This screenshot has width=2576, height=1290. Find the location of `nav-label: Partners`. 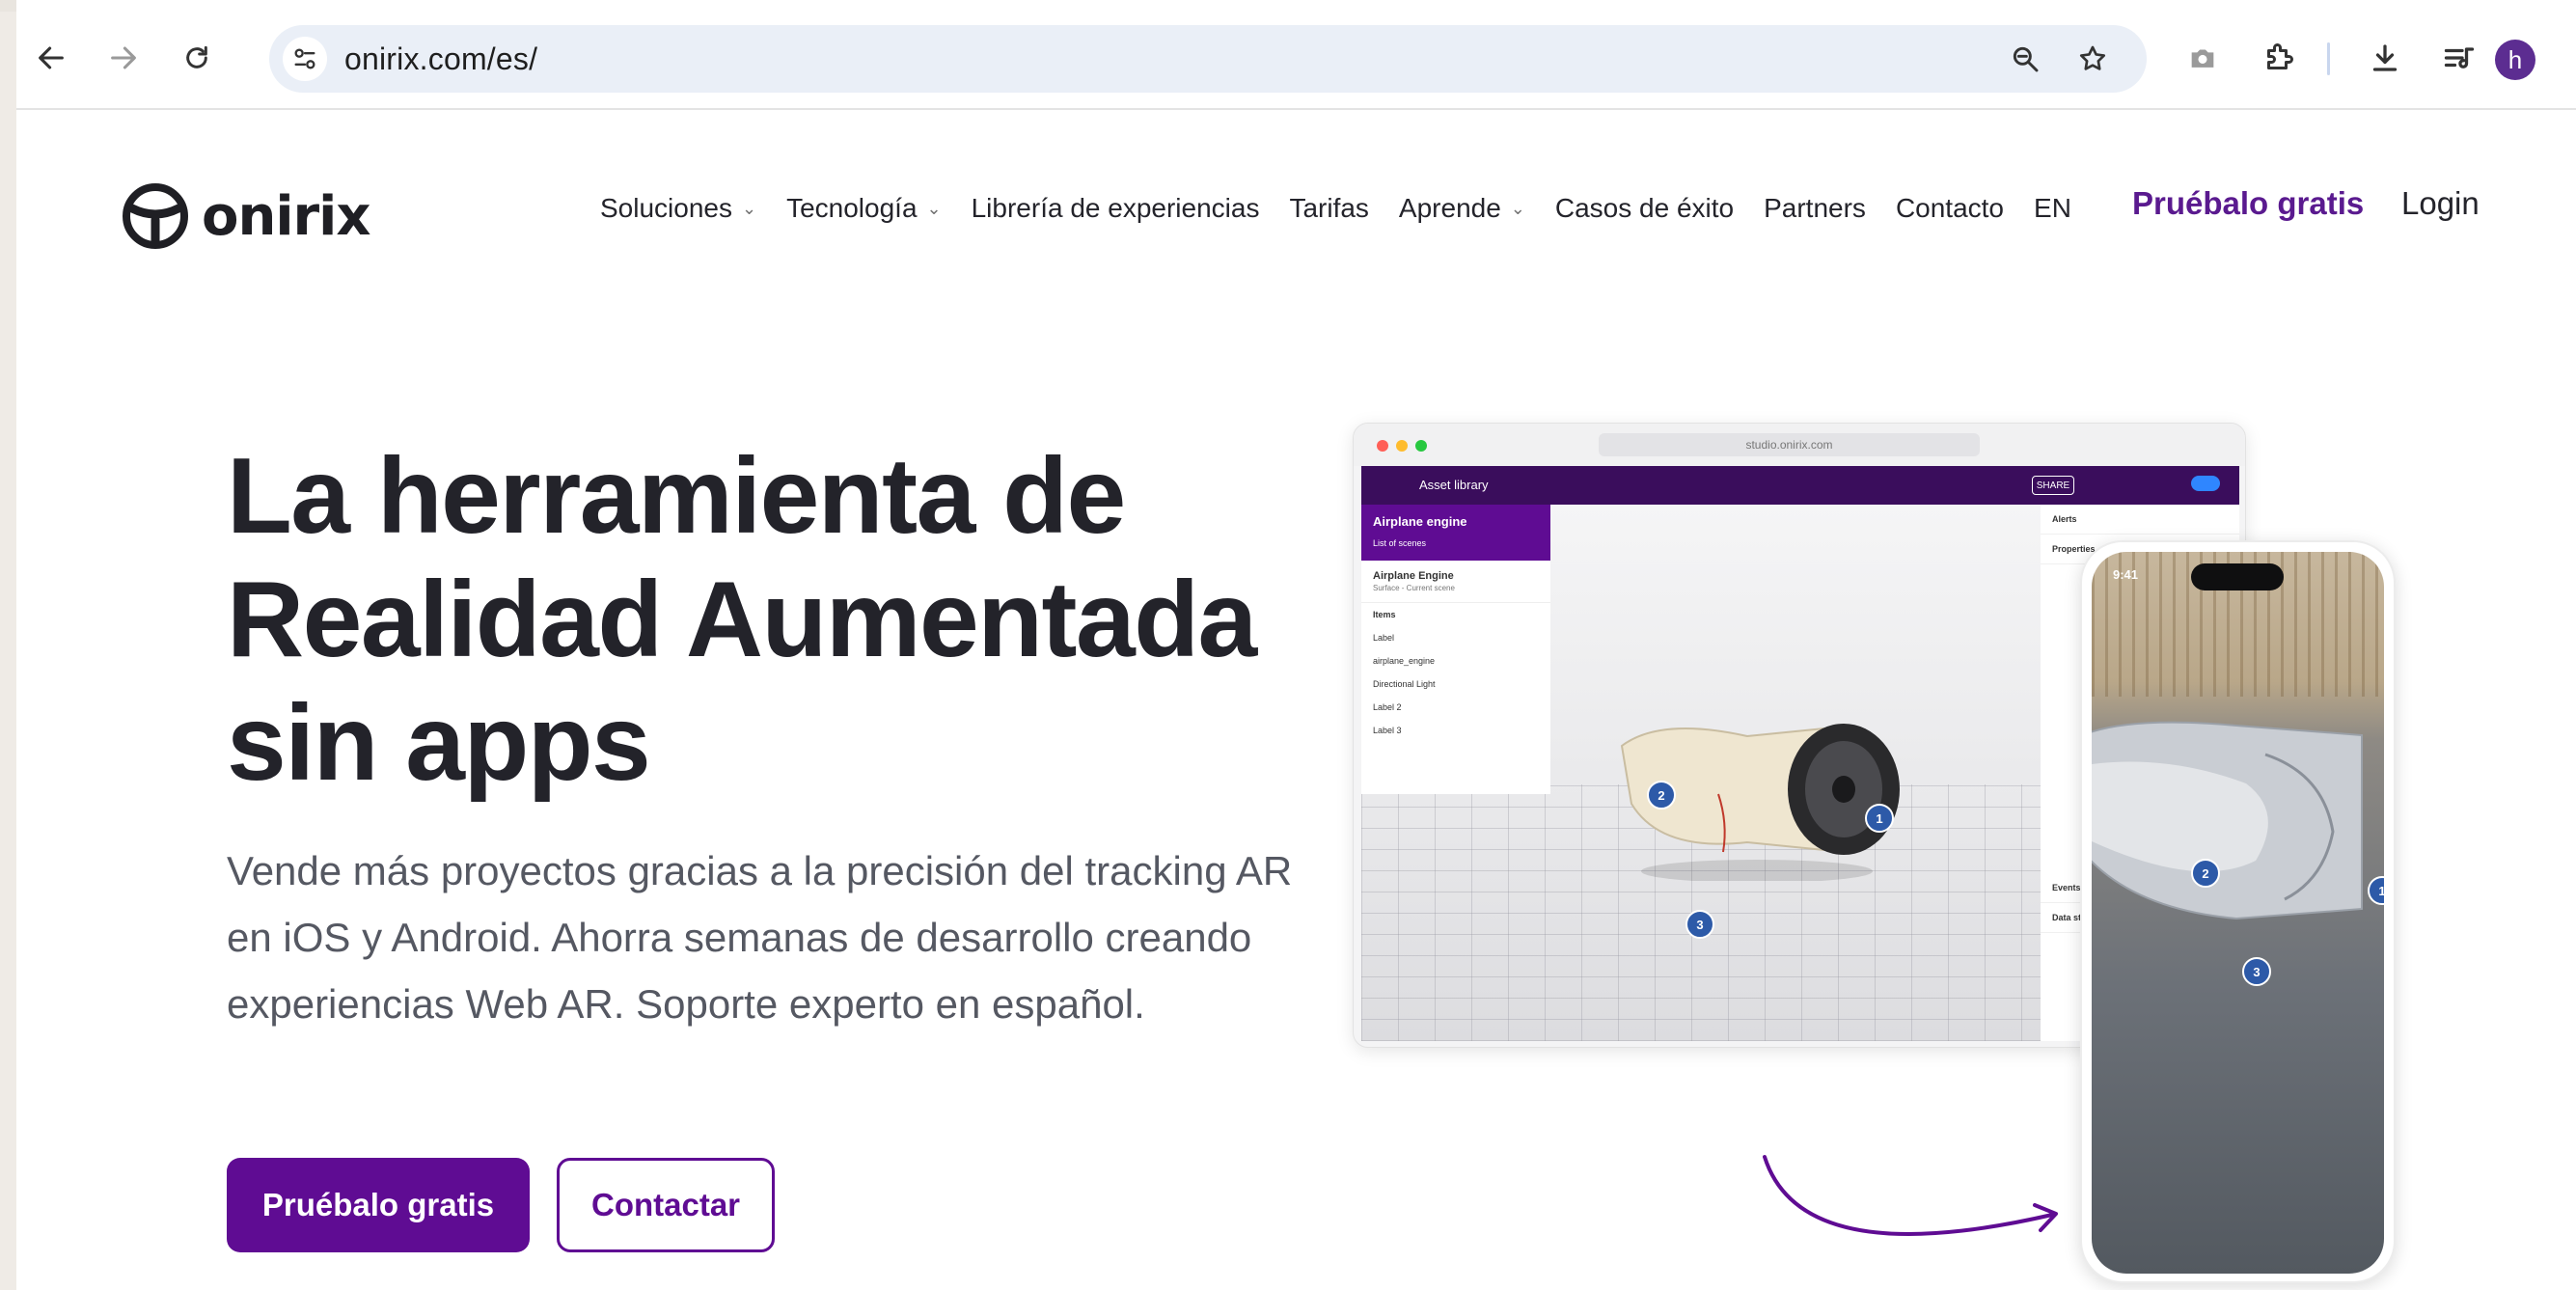

nav-label: Partners is located at coordinates (1815, 208).